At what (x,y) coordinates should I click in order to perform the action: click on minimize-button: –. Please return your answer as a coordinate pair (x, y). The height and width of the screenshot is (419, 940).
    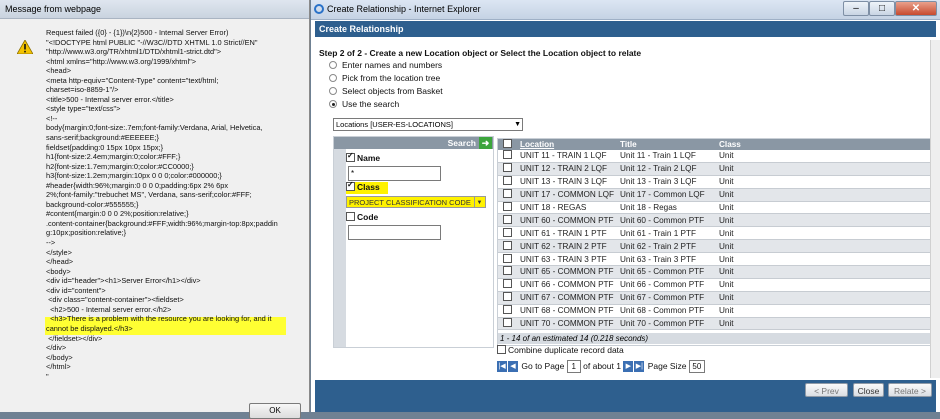
    Looking at the image, I should click on (856, 8).